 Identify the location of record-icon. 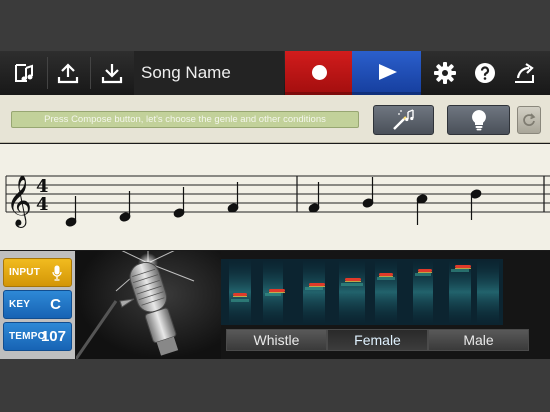
(319, 72).